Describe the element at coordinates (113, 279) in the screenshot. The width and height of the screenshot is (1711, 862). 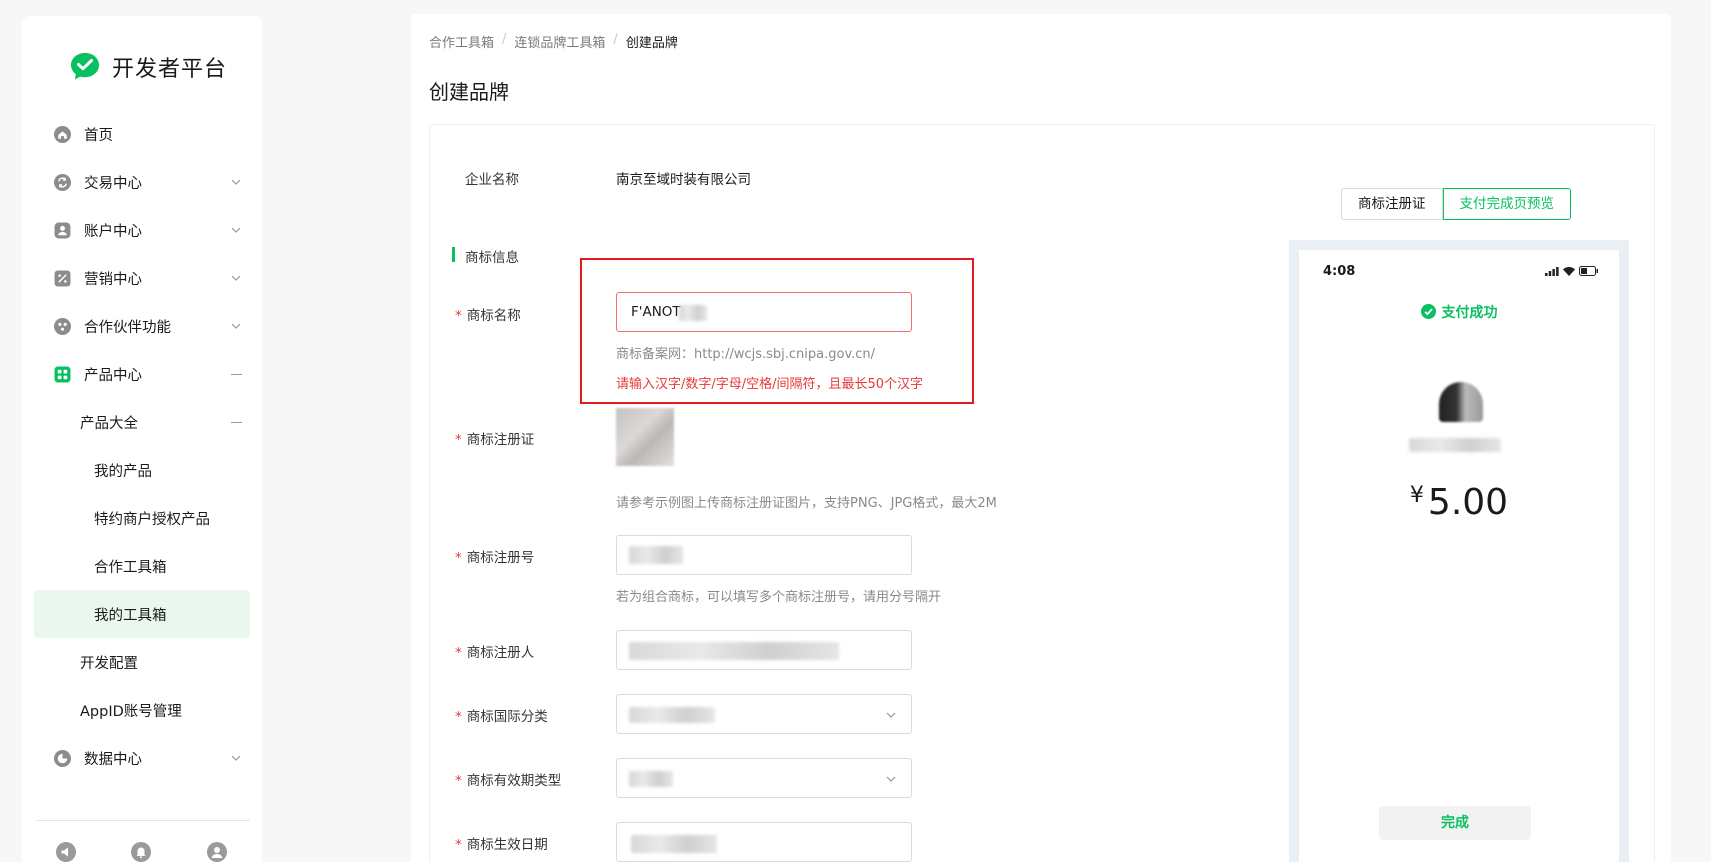
I see `sidebar-item-label: 营销中心` at that location.